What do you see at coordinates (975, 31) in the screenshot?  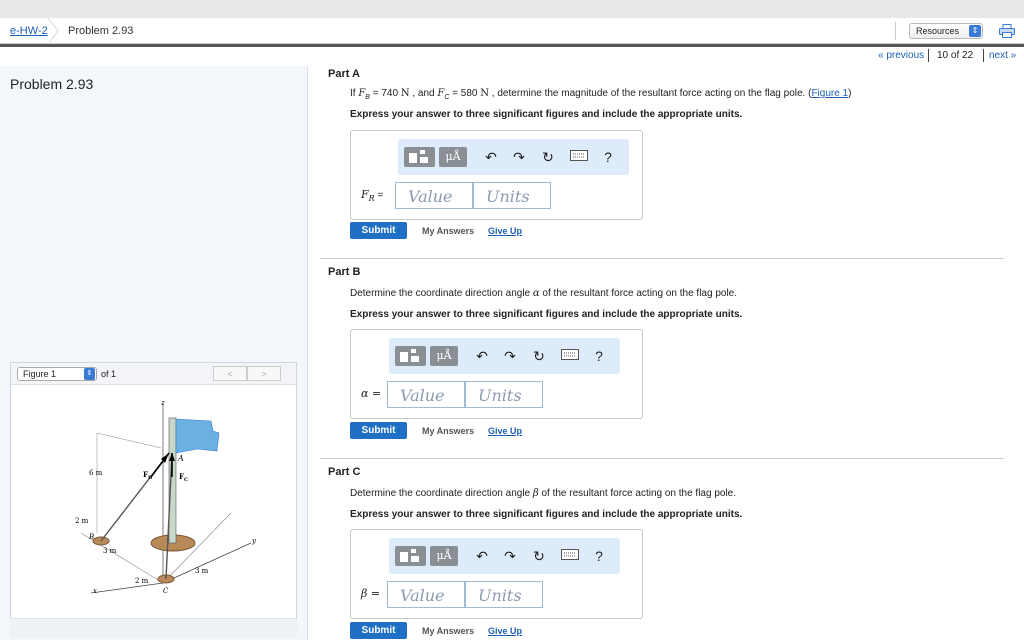 I see `chevron-updown-icon: ⇕` at bounding box center [975, 31].